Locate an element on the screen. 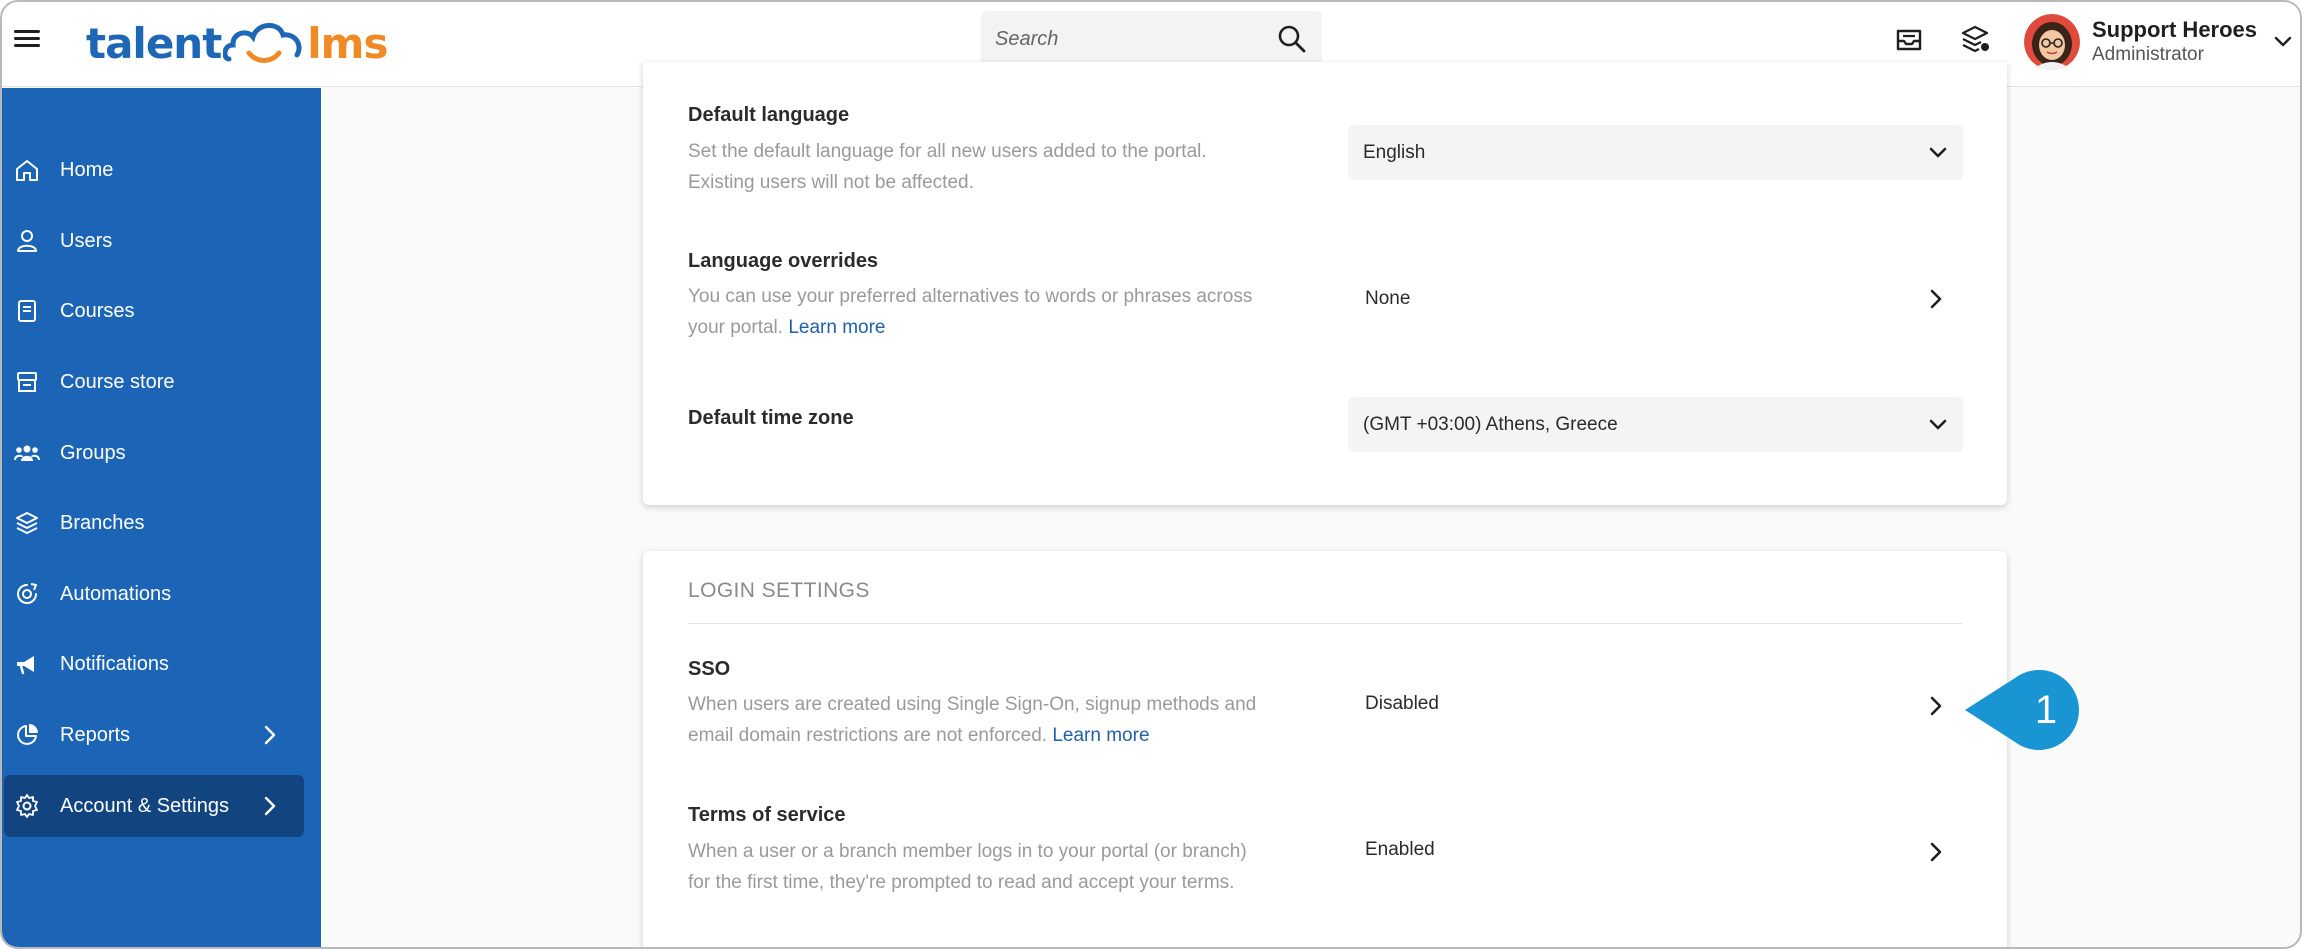 The height and width of the screenshot is (949, 2302). terms-of-service-title: Terms of service is located at coordinates (767, 815).